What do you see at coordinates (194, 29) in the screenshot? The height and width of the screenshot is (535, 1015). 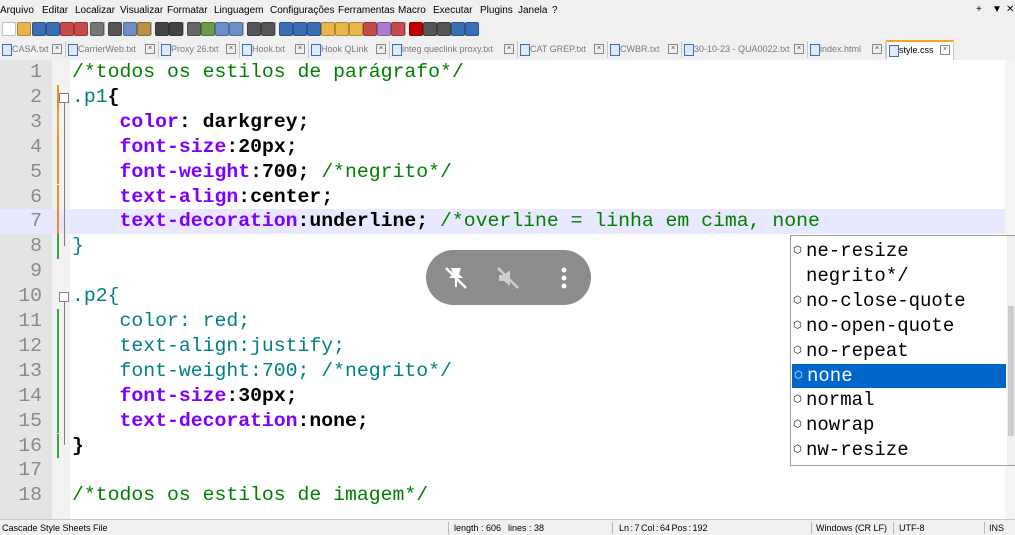 I see `find-icon` at bounding box center [194, 29].